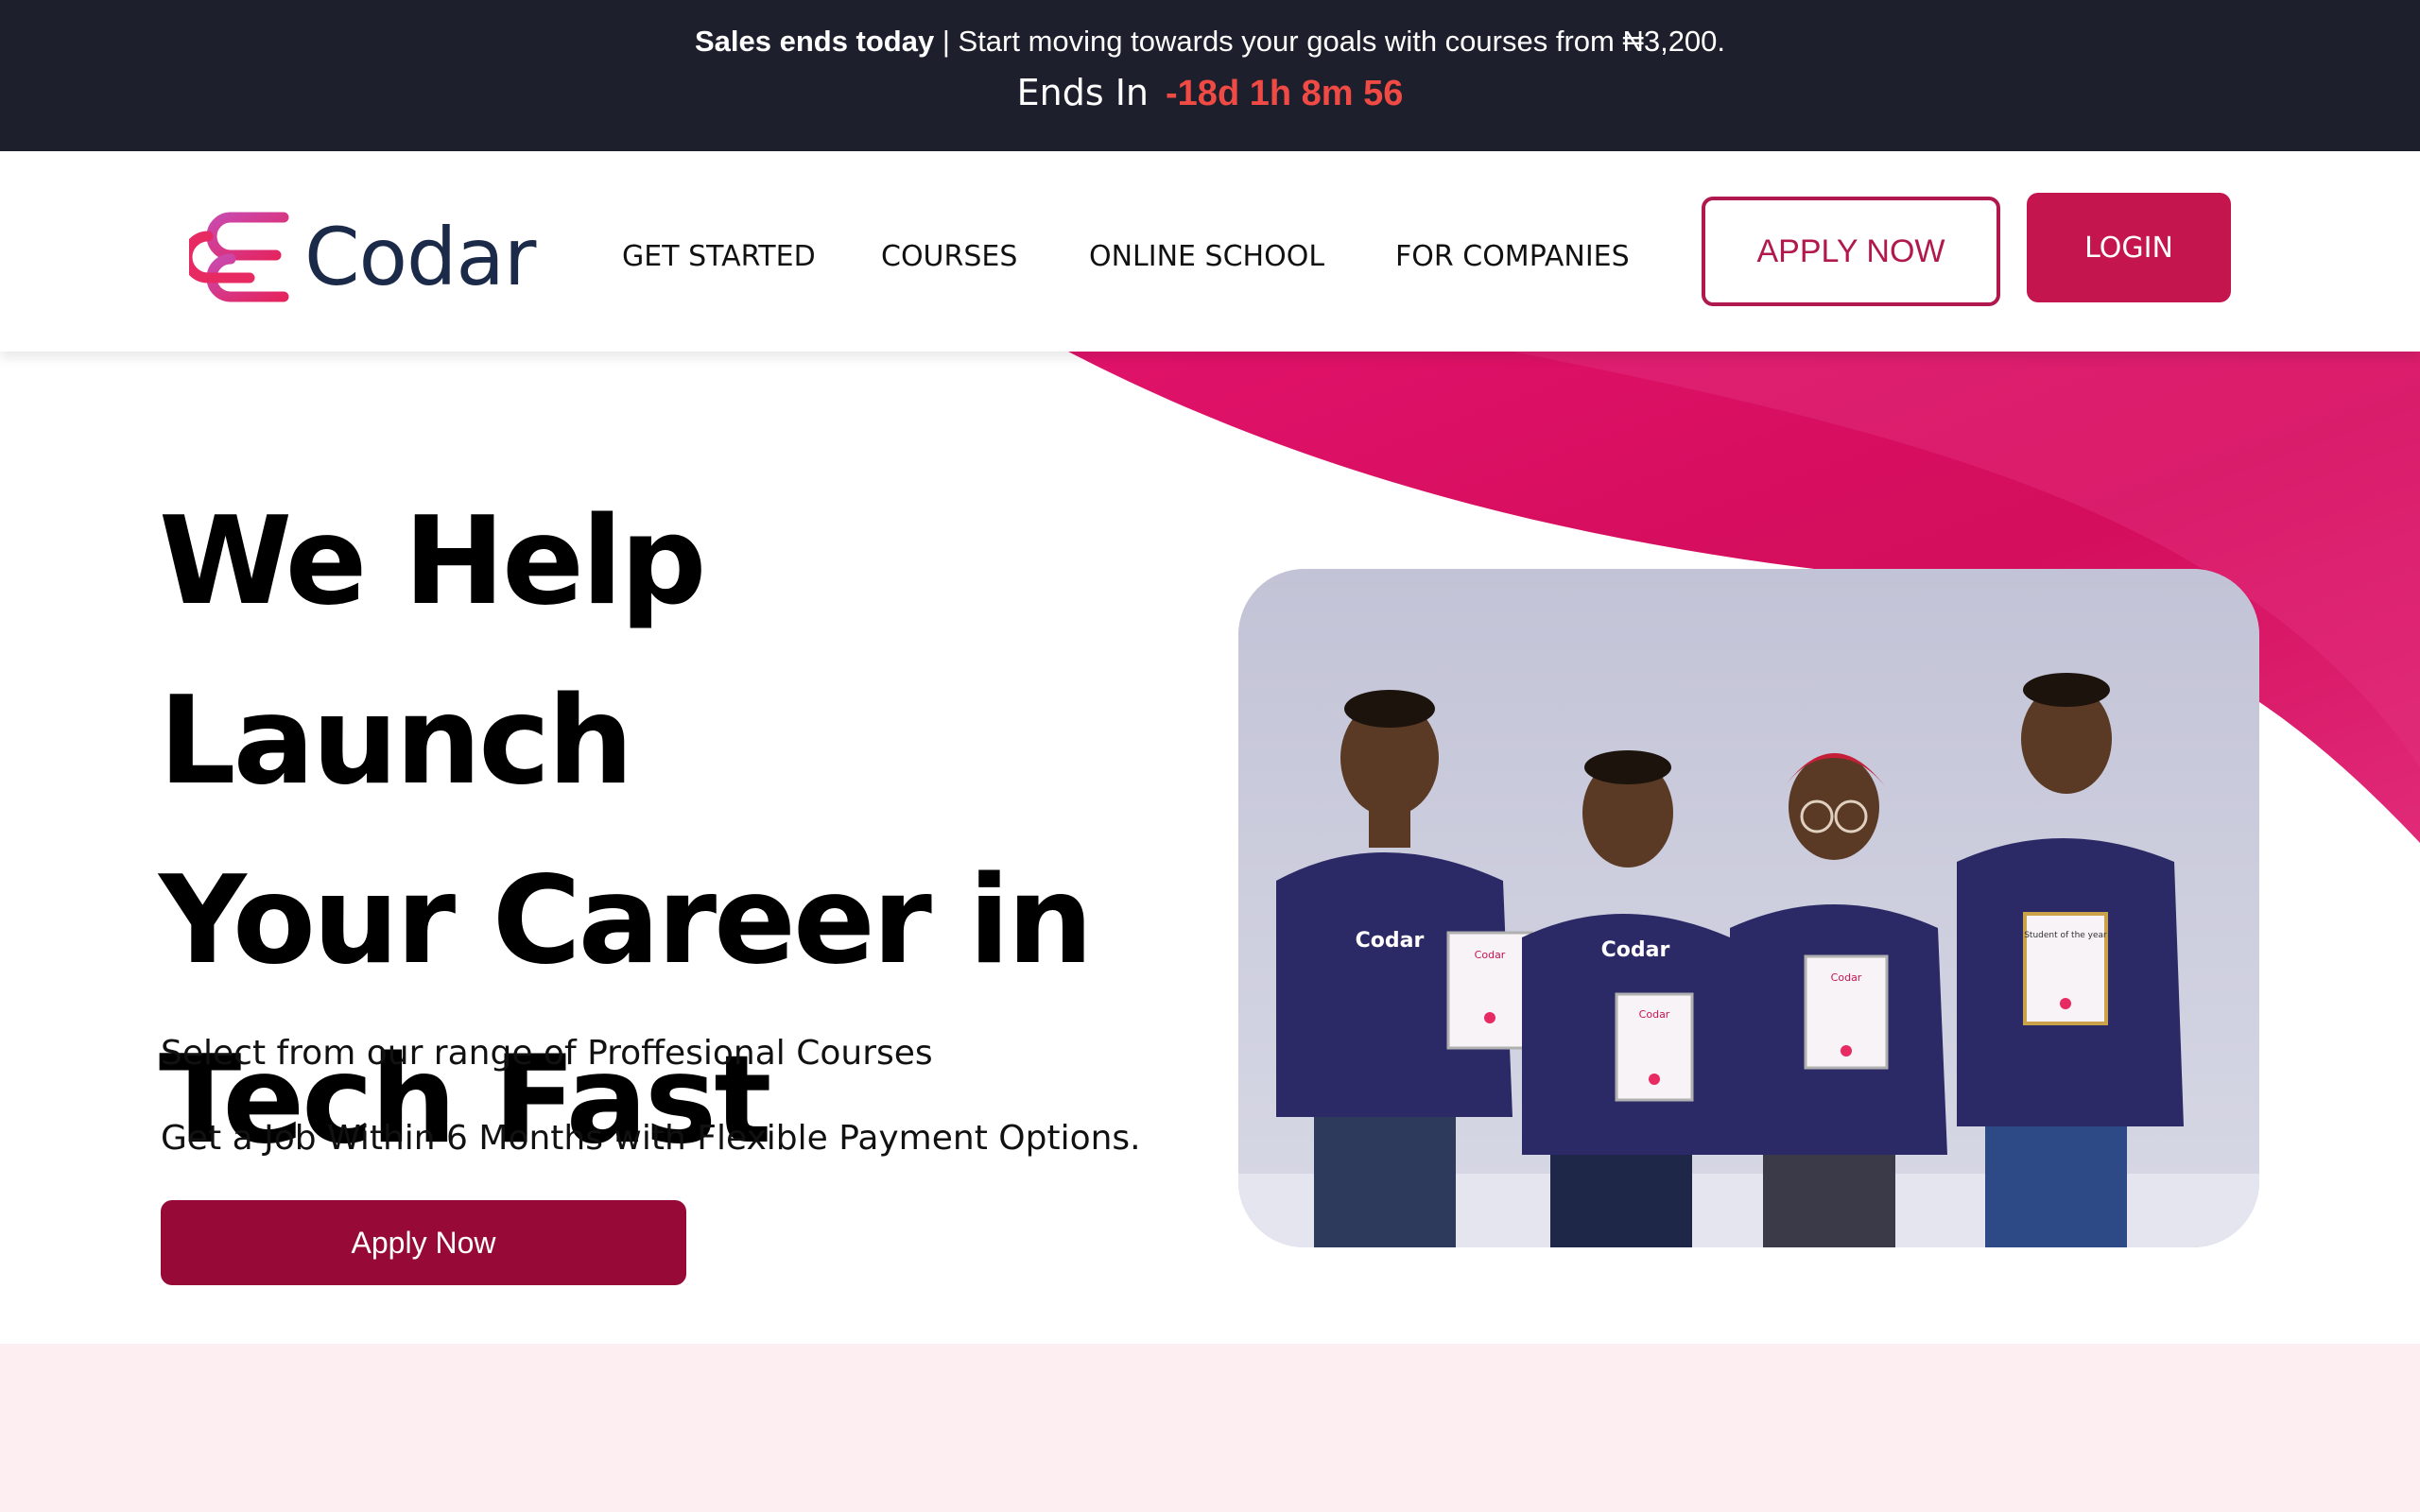 The height and width of the screenshot is (1512, 2420). Describe the element at coordinates (432, 651) in the screenshot. I see `hero-title-line-1: We Help Launch` at that location.